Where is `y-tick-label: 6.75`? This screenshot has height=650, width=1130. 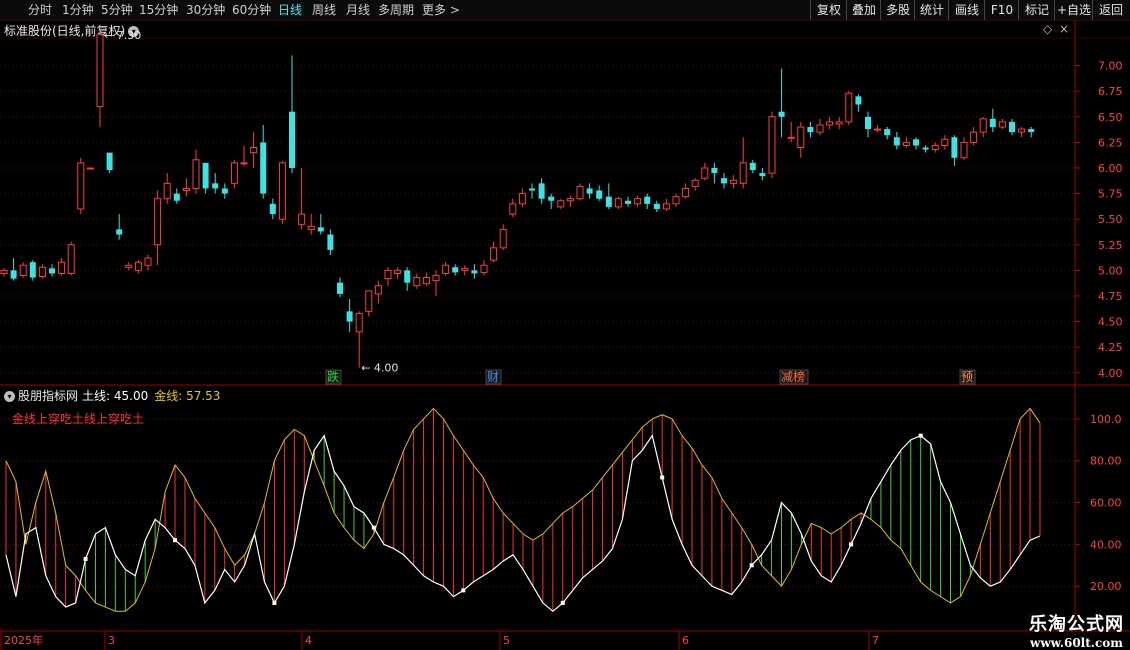 y-tick-label: 6.75 is located at coordinates (1110, 91).